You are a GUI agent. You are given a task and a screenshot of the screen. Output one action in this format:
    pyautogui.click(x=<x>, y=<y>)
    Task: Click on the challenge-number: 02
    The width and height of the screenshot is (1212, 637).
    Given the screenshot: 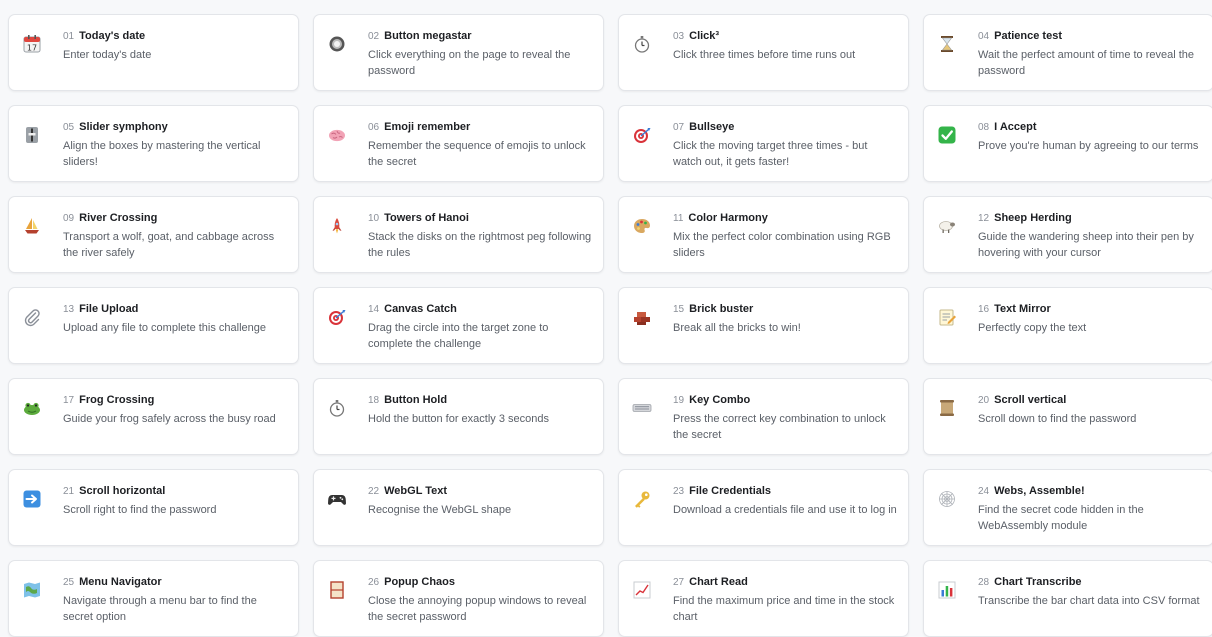 What is the action you would take?
    pyautogui.click(x=374, y=36)
    